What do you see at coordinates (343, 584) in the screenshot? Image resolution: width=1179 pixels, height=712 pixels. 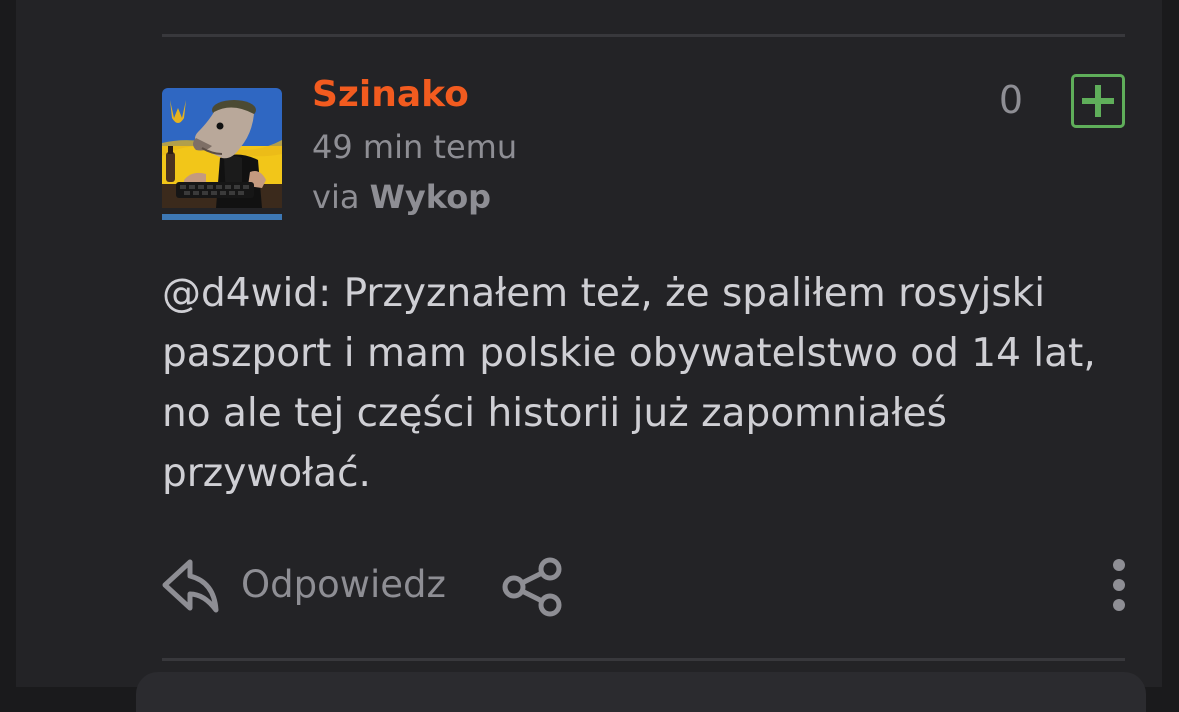 I see `reply-button: Odpowiedz` at bounding box center [343, 584].